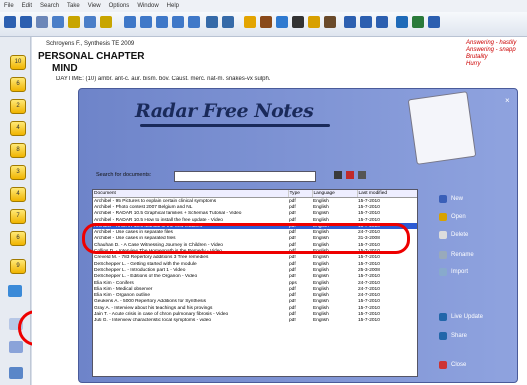 The width and height of the screenshot is (527, 385). I want to click on notes-icon, so click(366, 22).